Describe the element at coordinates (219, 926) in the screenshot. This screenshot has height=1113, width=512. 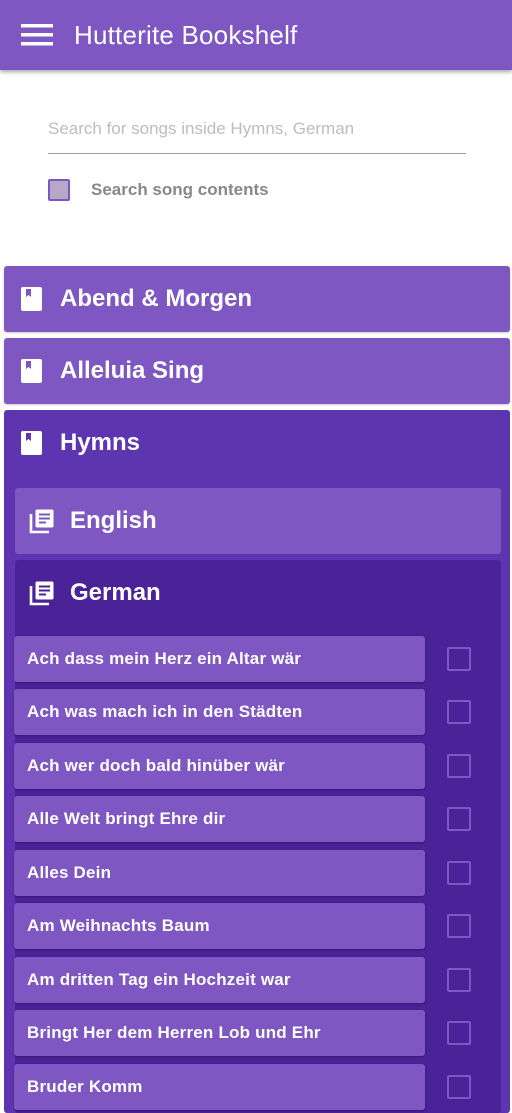
I see `song-button: Am Weihnachts Baum` at that location.